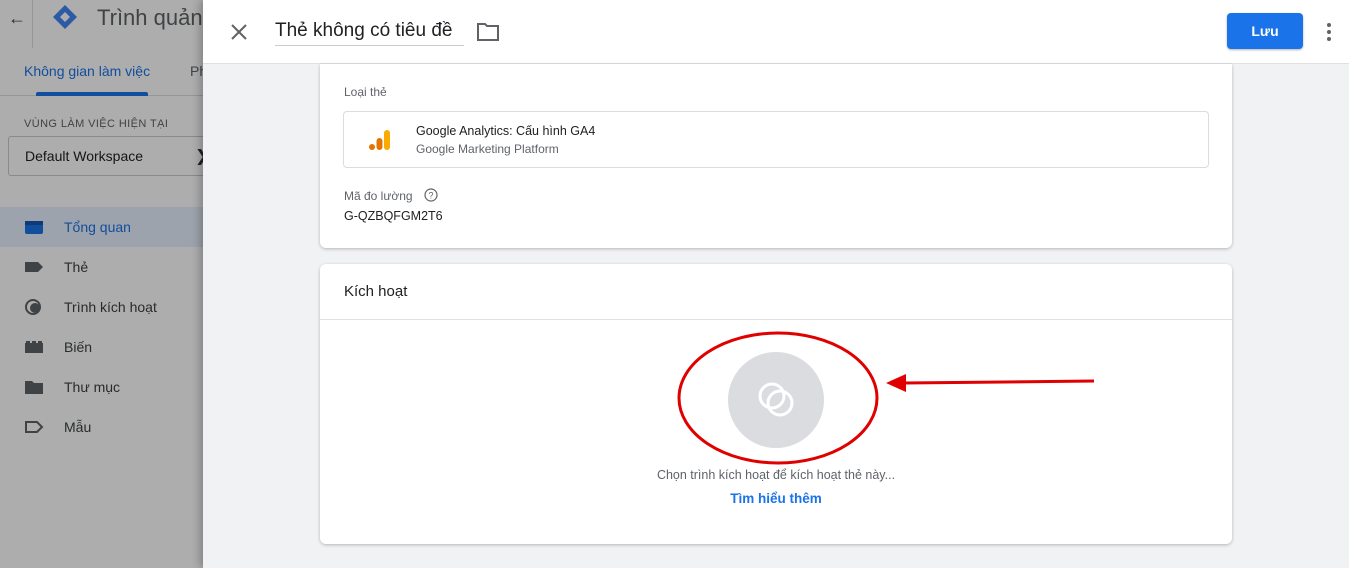 The width and height of the screenshot is (1349, 568). What do you see at coordinates (239, 32) in the screenshot?
I see `close-icon` at bounding box center [239, 32].